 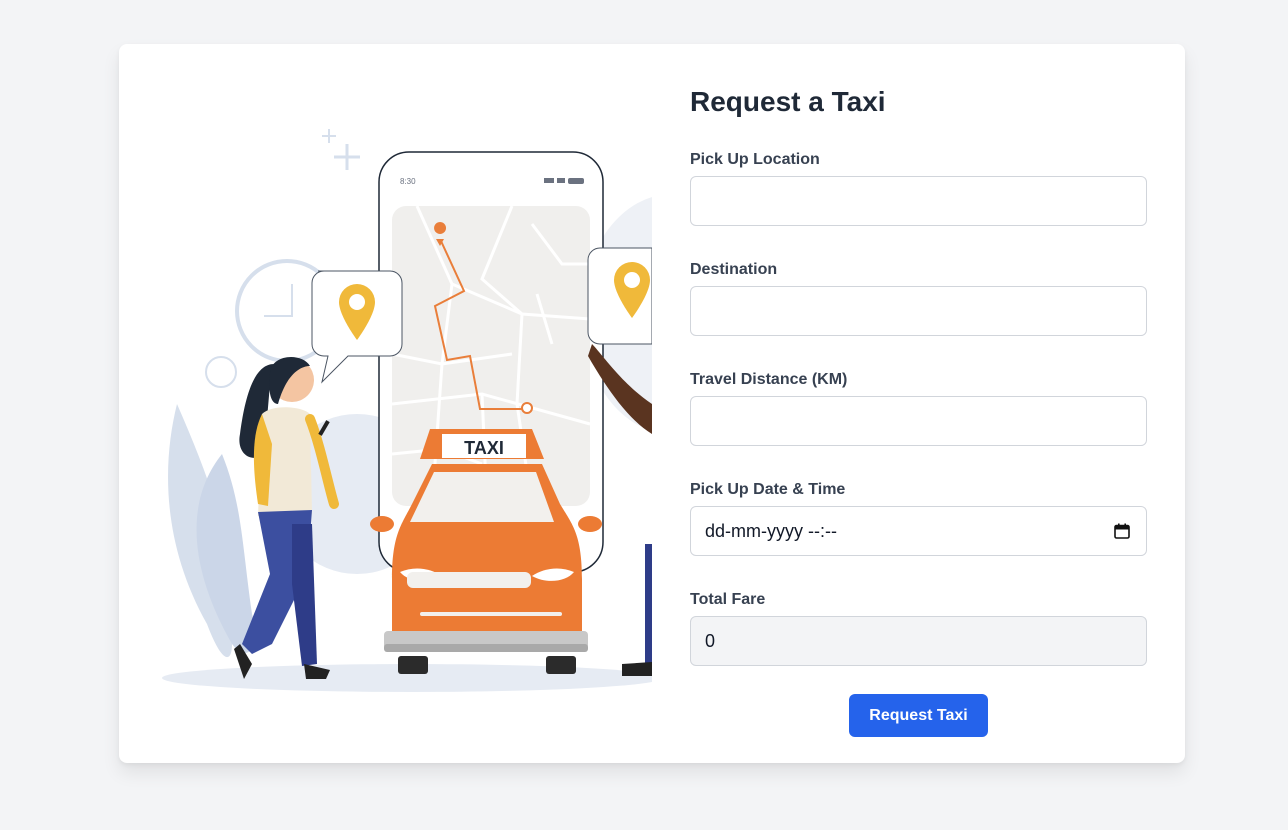 What do you see at coordinates (788, 101) in the screenshot?
I see `page-title: Request a Taxi` at bounding box center [788, 101].